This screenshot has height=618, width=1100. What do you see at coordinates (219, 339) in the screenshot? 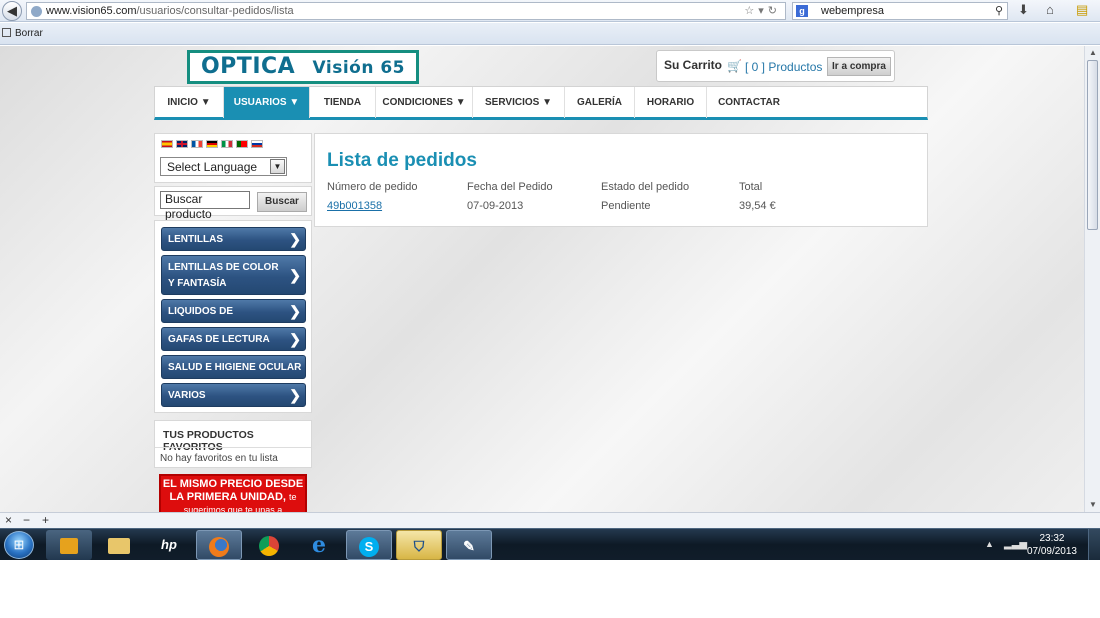
I see `category-label: GAFAS DE LECTURA` at bounding box center [219, 339].